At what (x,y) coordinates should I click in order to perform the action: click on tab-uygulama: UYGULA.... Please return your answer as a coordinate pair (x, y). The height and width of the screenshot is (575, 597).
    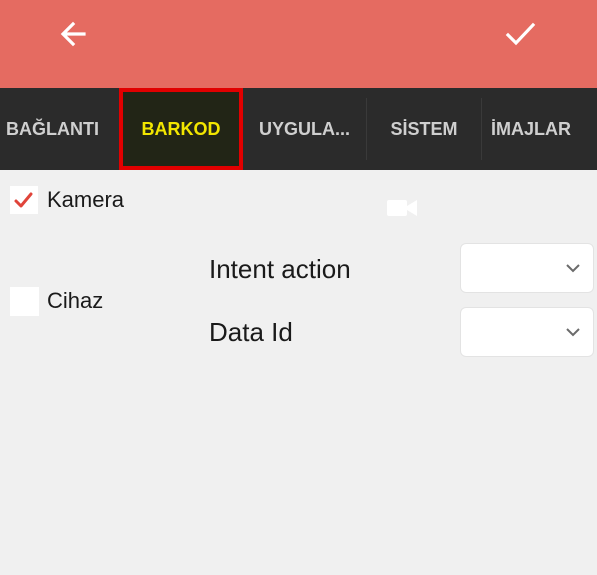
    Looking at the image, I should click on (304, 129).